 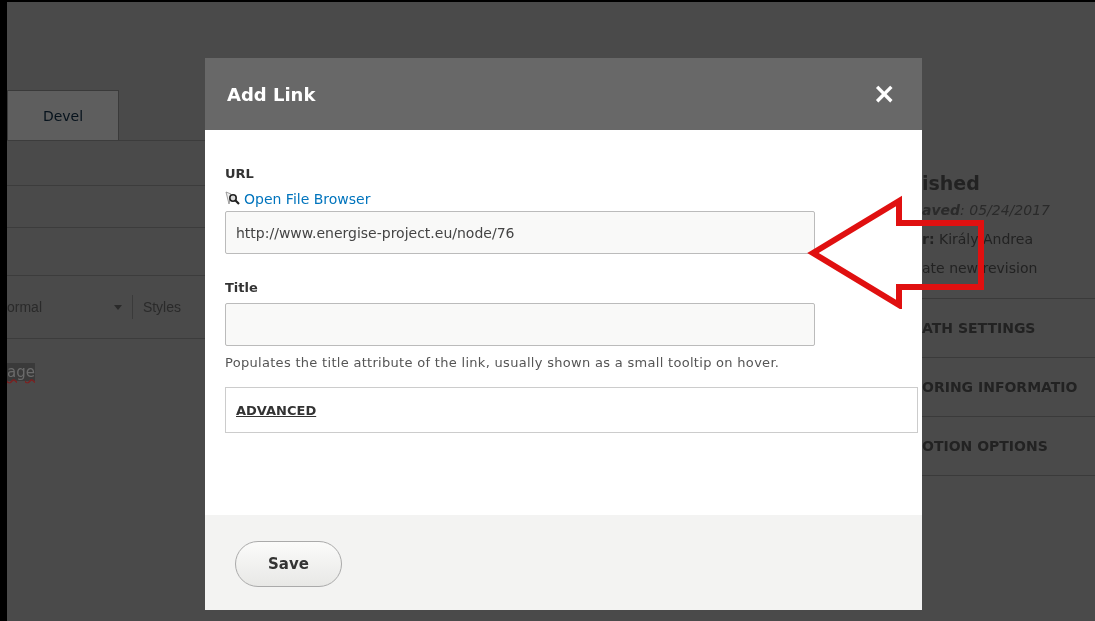 What do you see at coordinates (239, 173) in the screenshot?
I see `url-label: URL` at bounding box center [239, 173].